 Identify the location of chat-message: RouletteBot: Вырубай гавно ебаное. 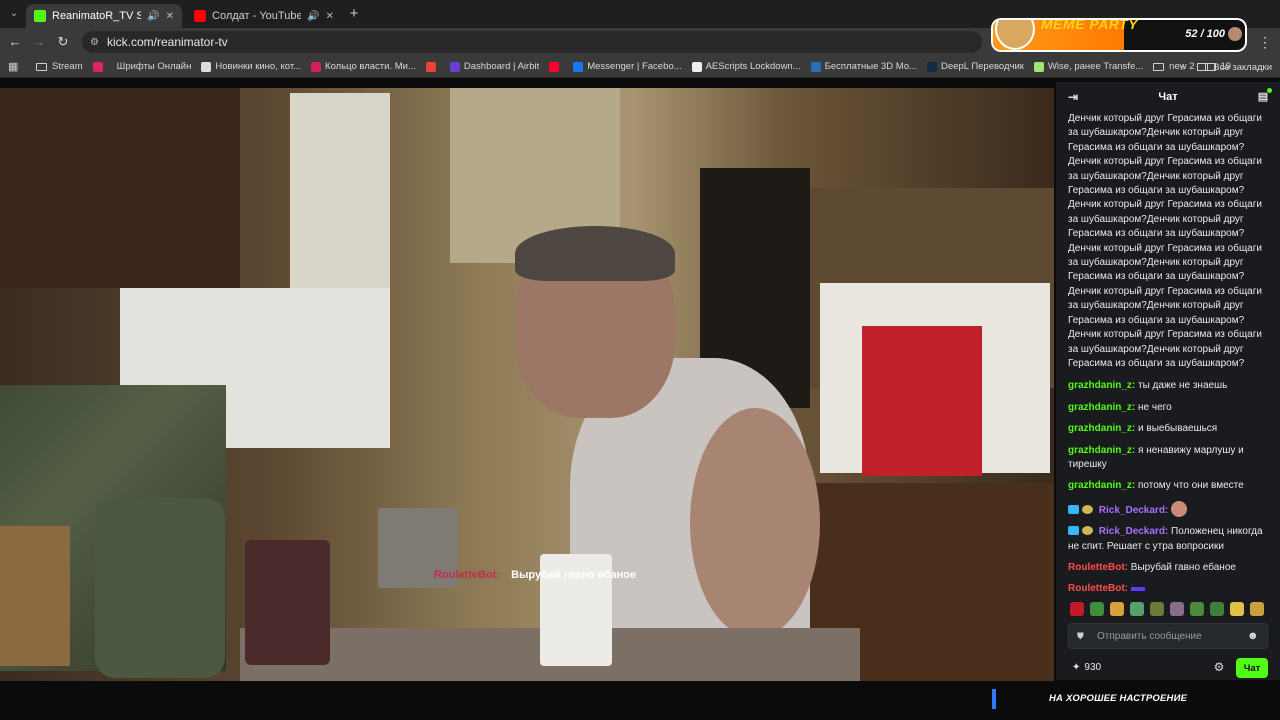
(1171, 568).